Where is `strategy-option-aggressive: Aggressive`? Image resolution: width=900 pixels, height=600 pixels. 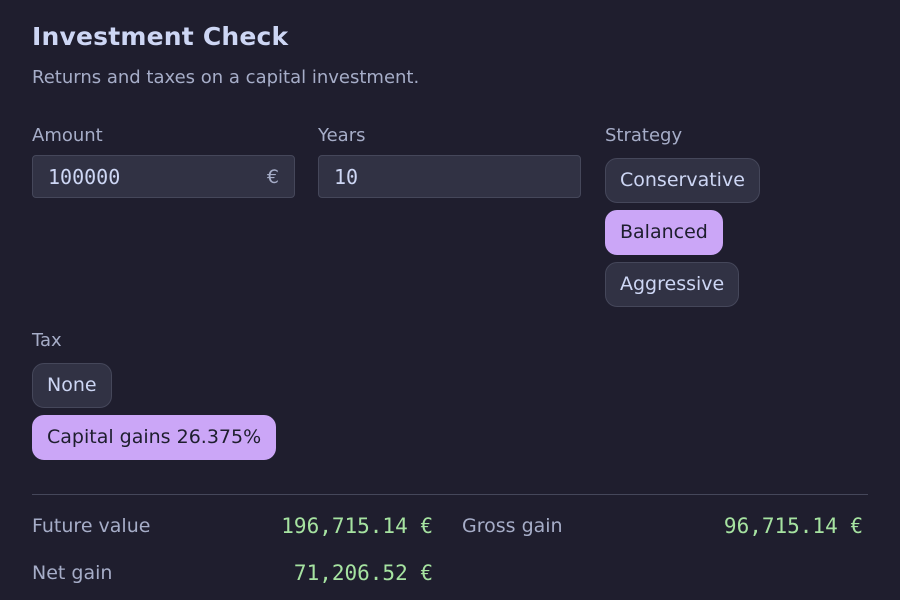
strategy-option-aggressive: Aggressive is located at coordinates (672, 284).